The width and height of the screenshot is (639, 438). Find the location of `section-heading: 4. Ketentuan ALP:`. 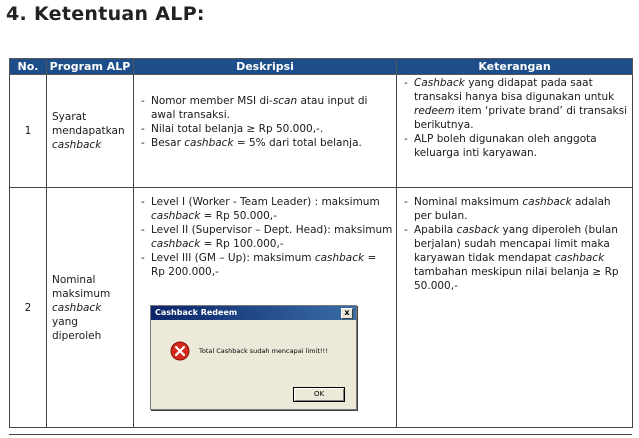

section-heading: 4. Ketentuan ALP: is located at coordinates (105, 14).